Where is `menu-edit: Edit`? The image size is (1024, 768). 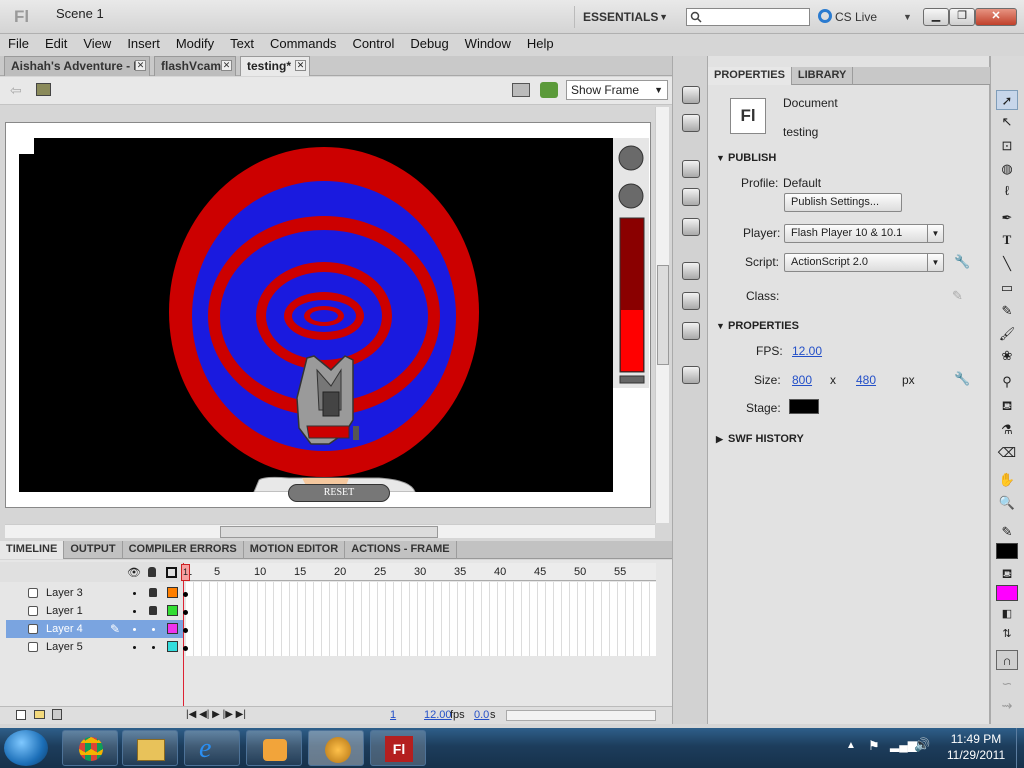 menu-edit: Edit is located at coordinates (56, 44).